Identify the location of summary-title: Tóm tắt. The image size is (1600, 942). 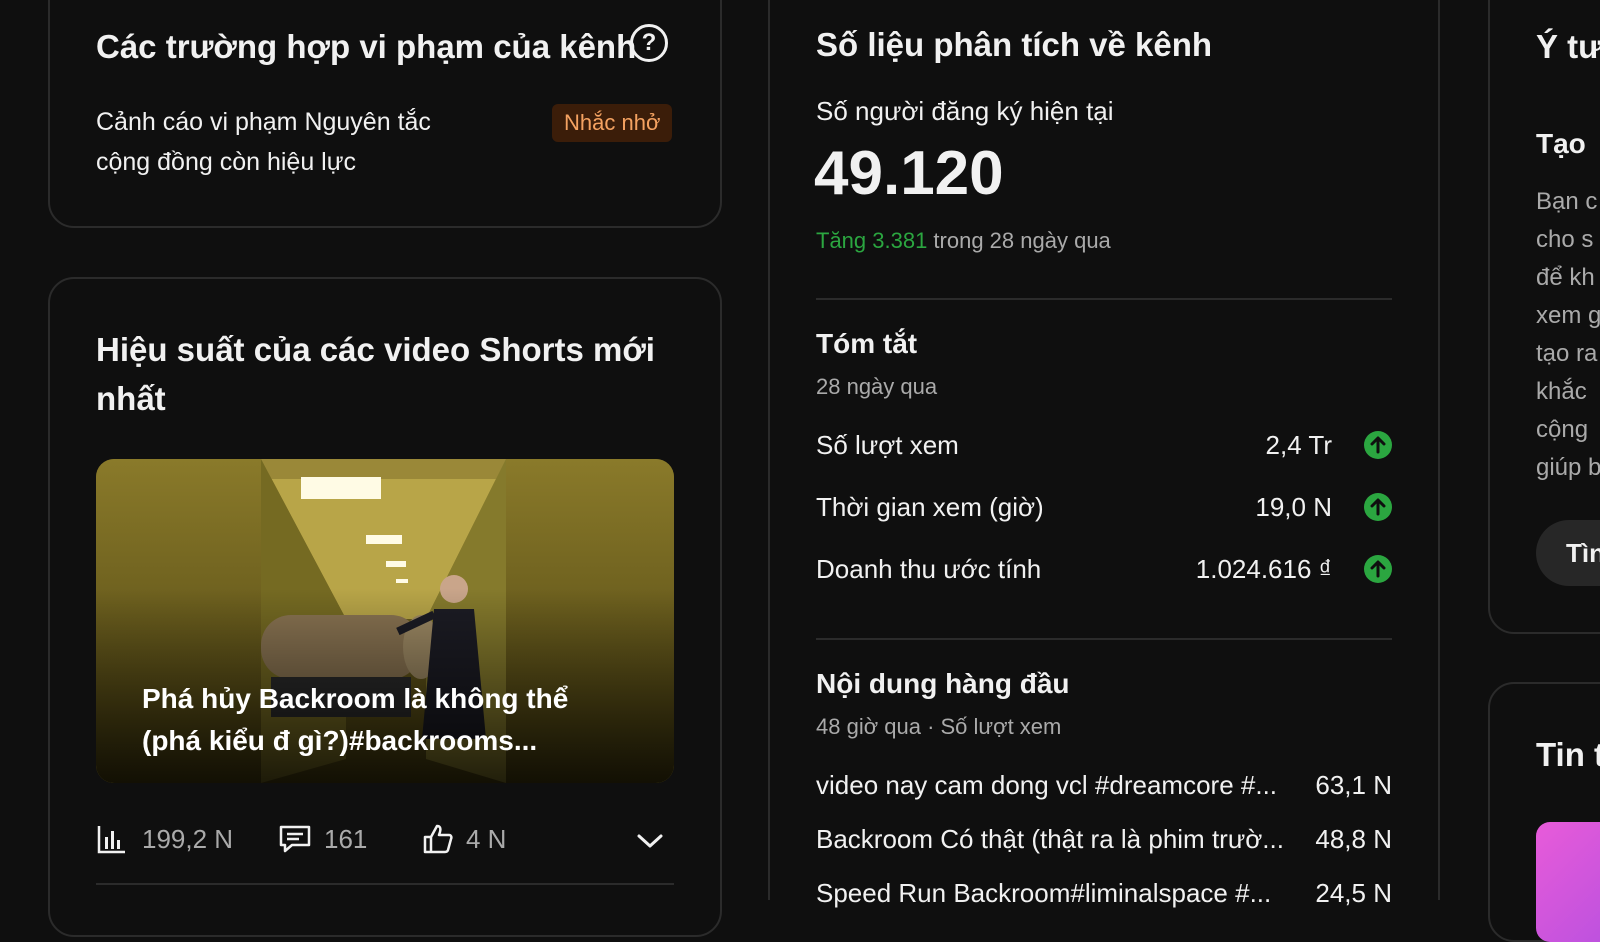
(867, 343).